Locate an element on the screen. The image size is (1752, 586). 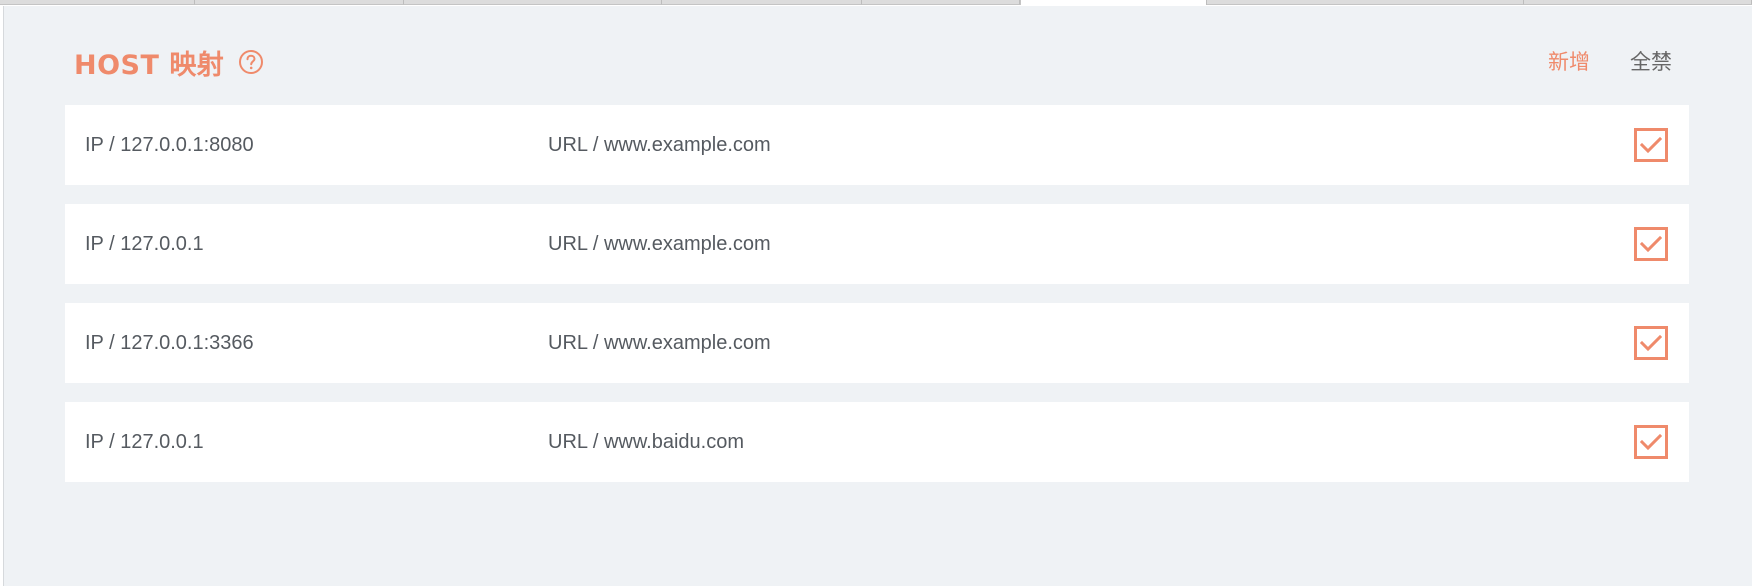
url-value: URL / www.baidu.com is located at coordinates (646, 441).